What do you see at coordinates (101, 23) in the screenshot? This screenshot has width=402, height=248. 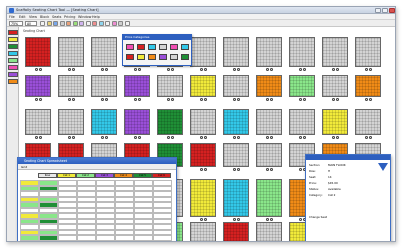 I see `move-icon` at bounding box center [101, 23].